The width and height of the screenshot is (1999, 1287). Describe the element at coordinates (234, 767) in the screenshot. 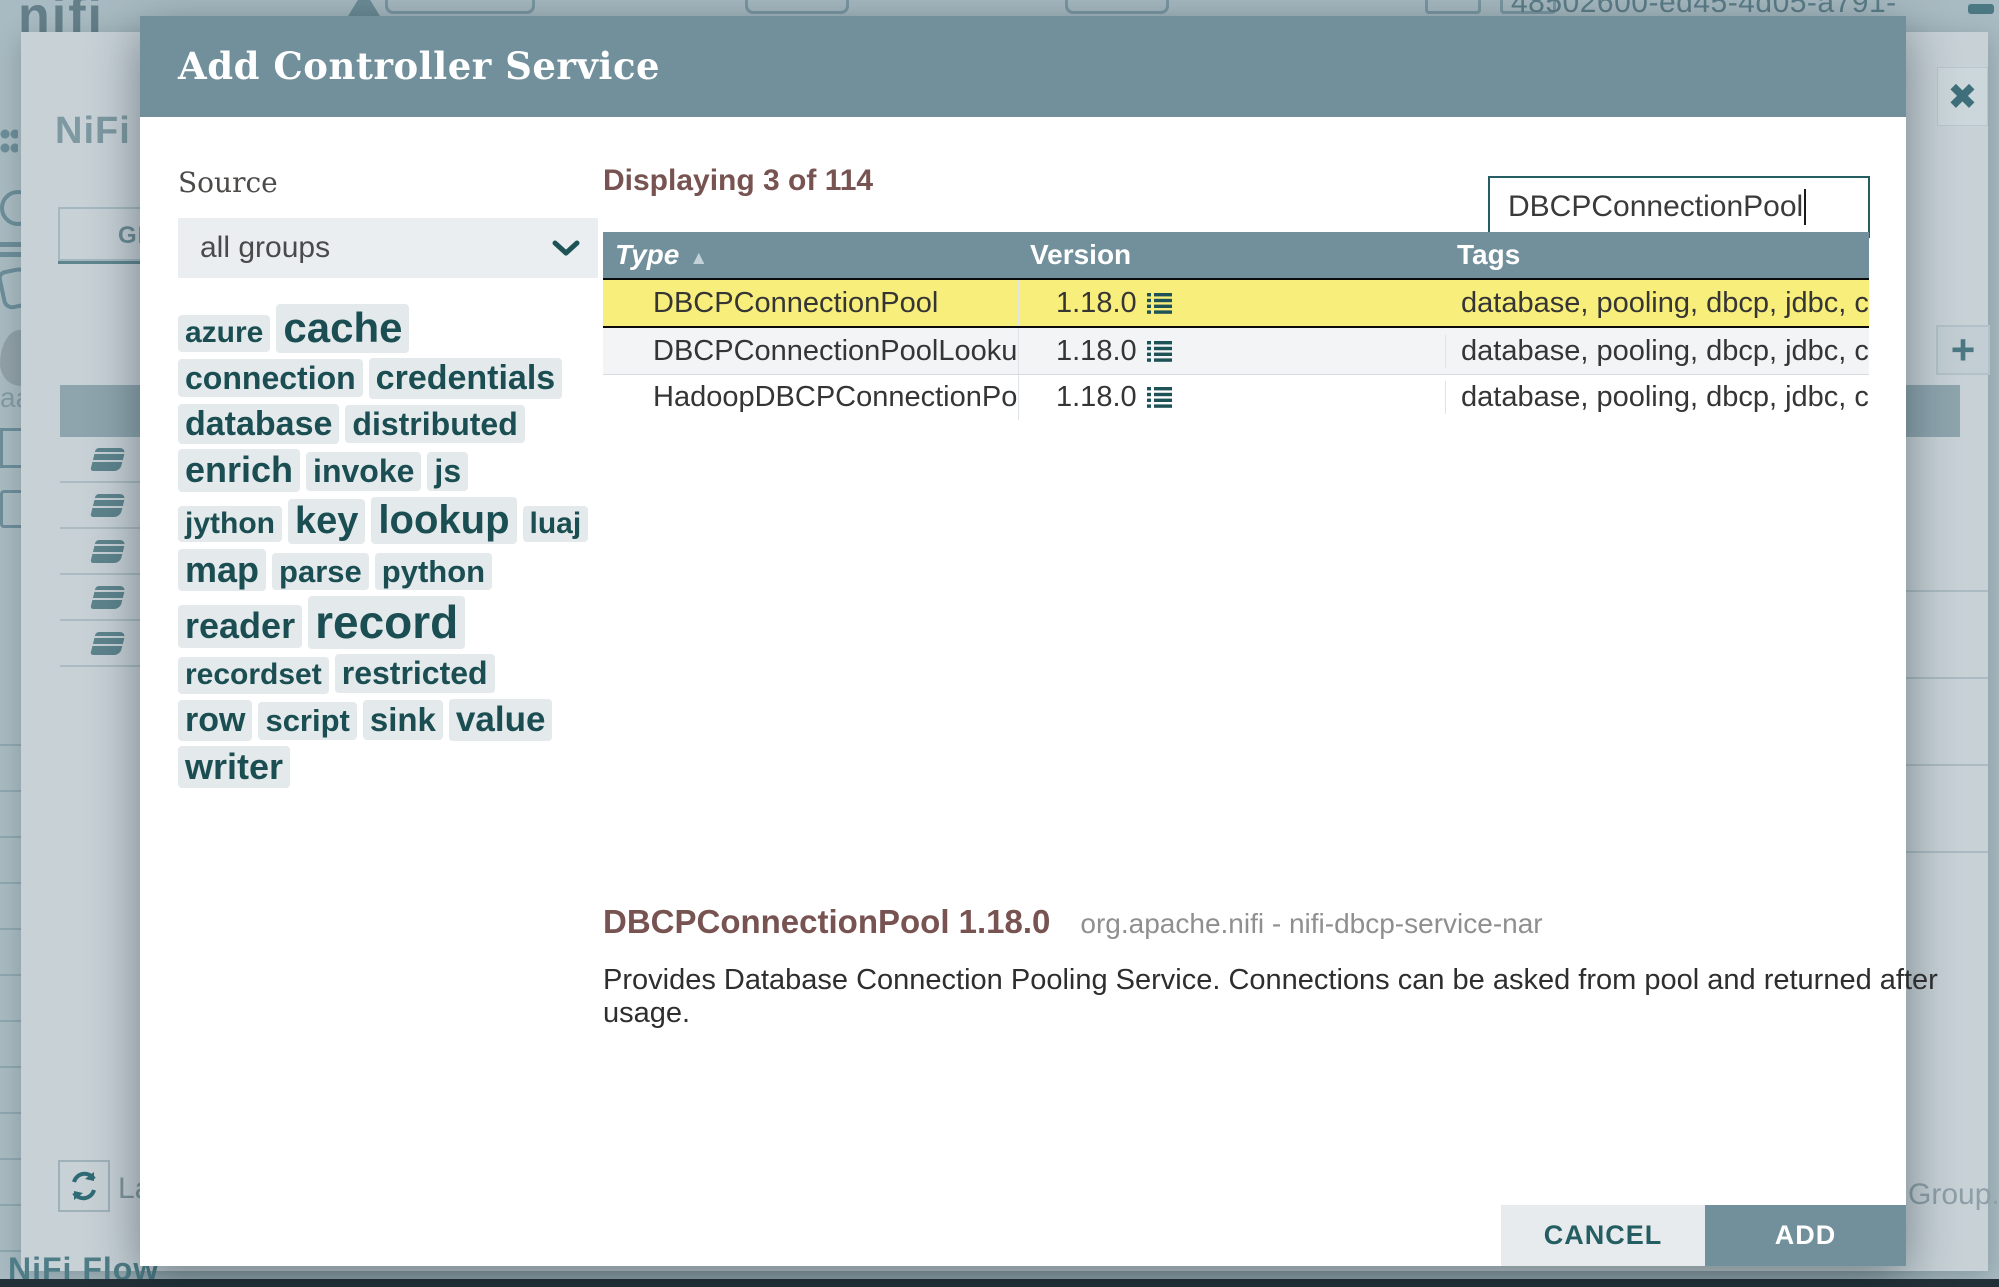

I see `tag-pill: writer` at that location.